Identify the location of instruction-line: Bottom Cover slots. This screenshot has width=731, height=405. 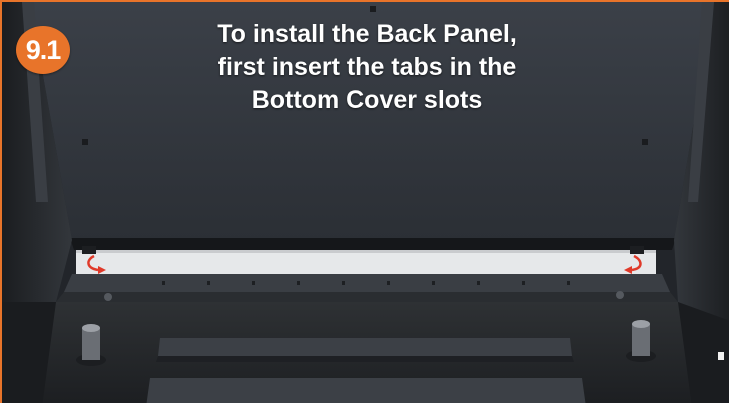
(367, 100).